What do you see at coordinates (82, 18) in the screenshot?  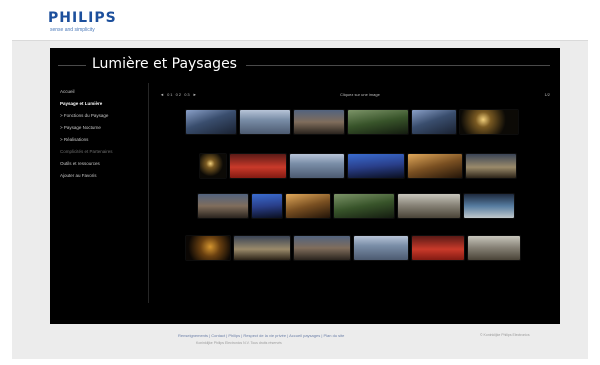 I see `philips-logo: PHILIPS` at bounding box center [82, 18].